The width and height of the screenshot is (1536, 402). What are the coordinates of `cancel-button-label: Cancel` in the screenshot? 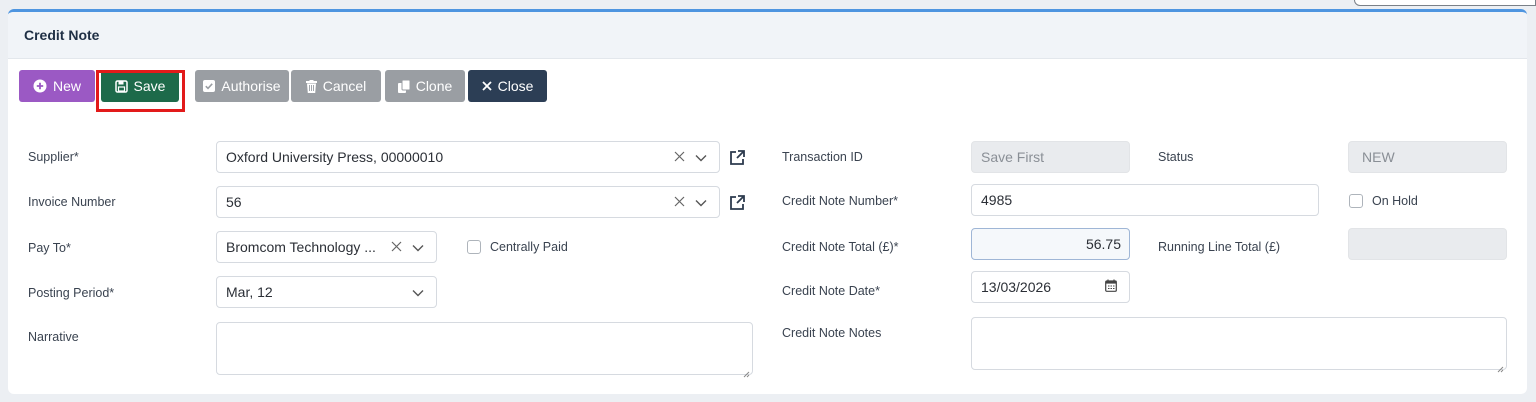 It's located at (344, 86).